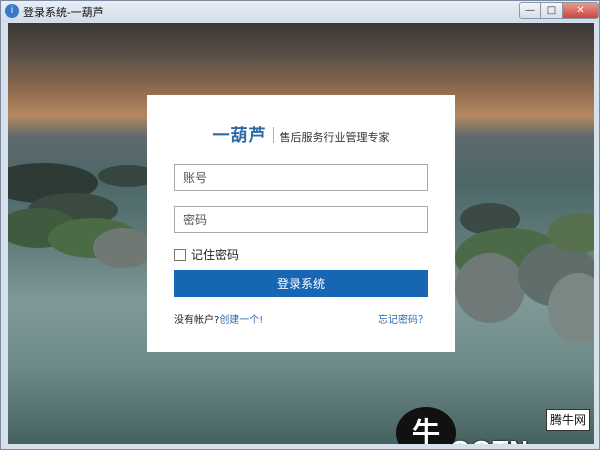 This screenshot has width=600, height=450. What do you see at coordinates (300, 11) in the screenshot?
I see `title-bar: i 登录系统-一葫芦 — □ ✕` at bounding box center [300, 11].